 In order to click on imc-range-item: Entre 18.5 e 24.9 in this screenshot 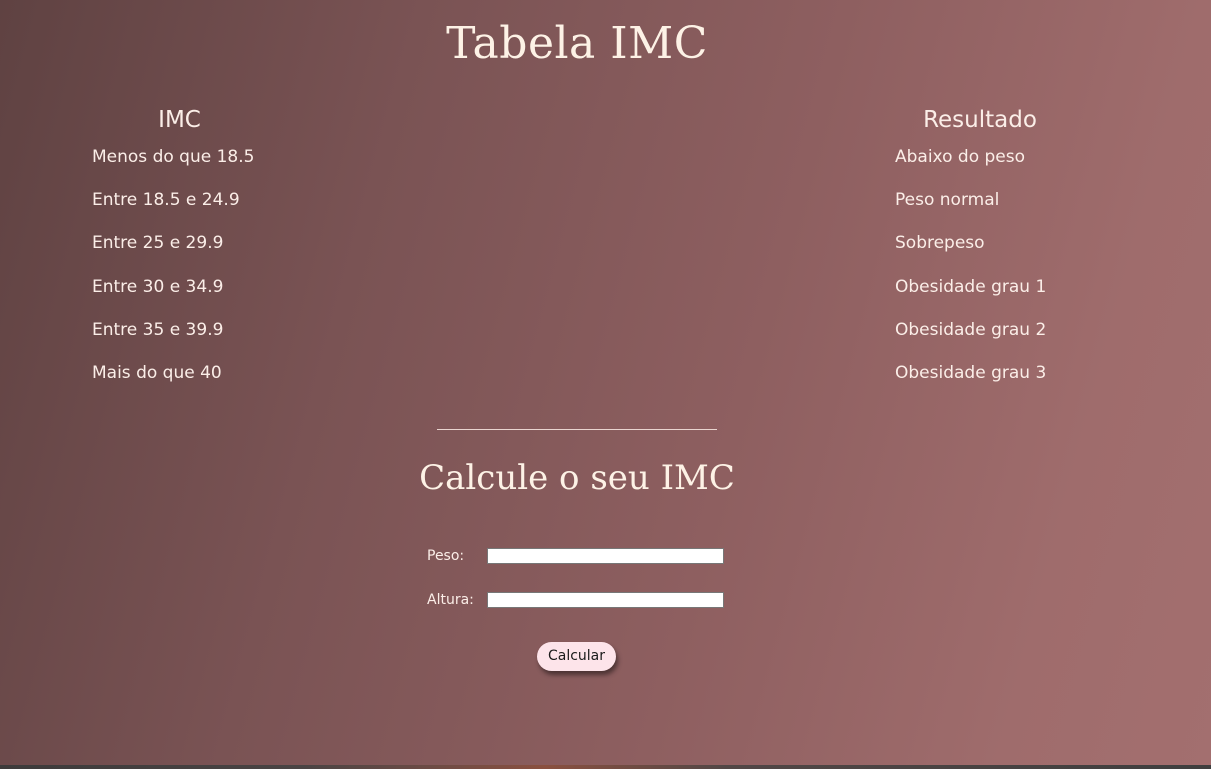, I will do `click(166, 200)`.